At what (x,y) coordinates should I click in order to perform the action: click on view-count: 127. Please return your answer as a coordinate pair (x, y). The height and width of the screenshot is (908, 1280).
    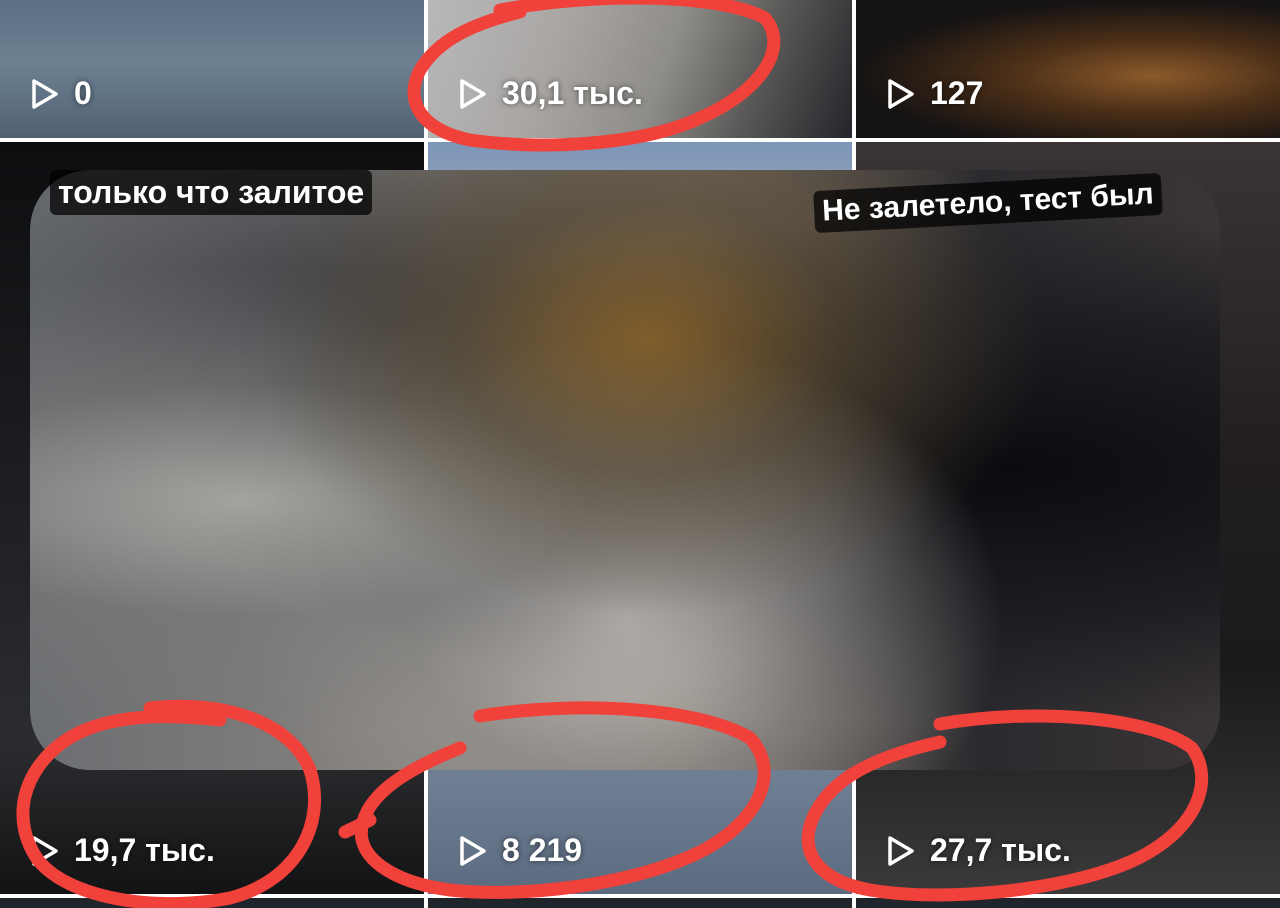
    Looking at the image, I should click on (934, 93).